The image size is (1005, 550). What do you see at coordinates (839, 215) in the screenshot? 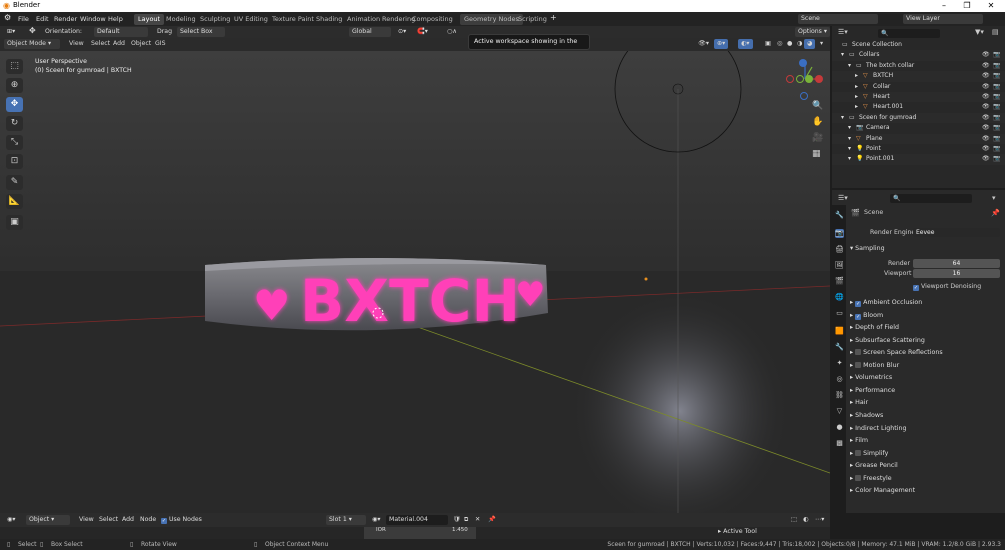
I see `tool-tab-icon: 🔧` at bounding box center [839, 215].